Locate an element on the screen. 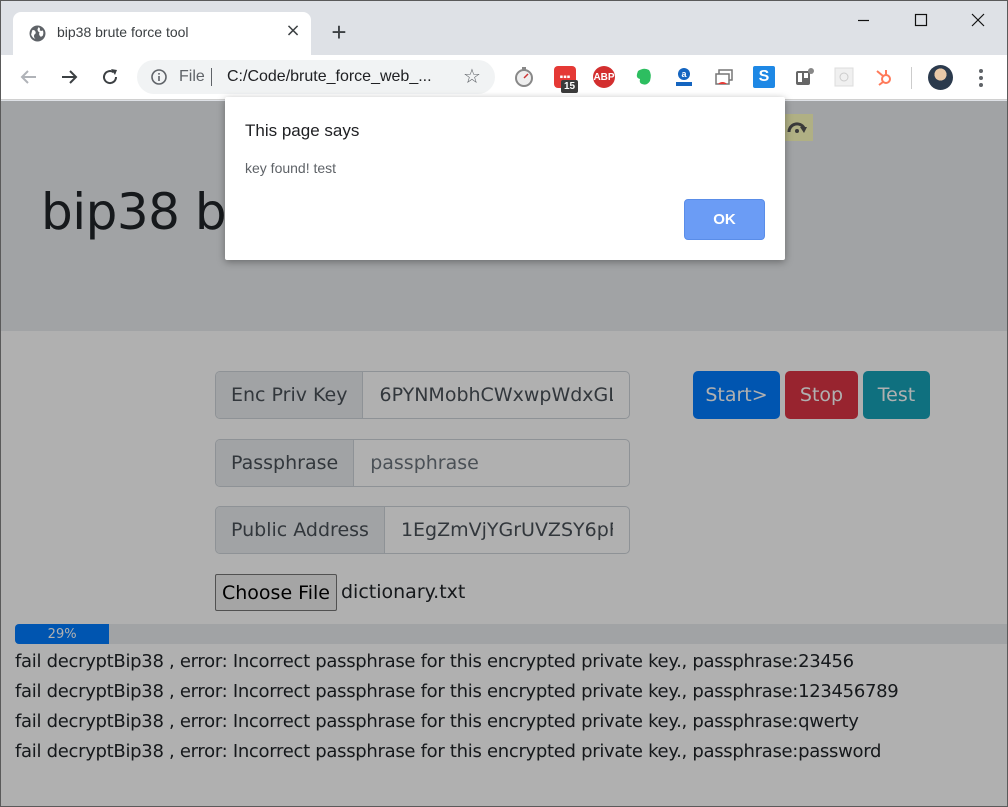 This screenshot has height=807, width=1008. elephant-icon is located at coordinates (643, 76).